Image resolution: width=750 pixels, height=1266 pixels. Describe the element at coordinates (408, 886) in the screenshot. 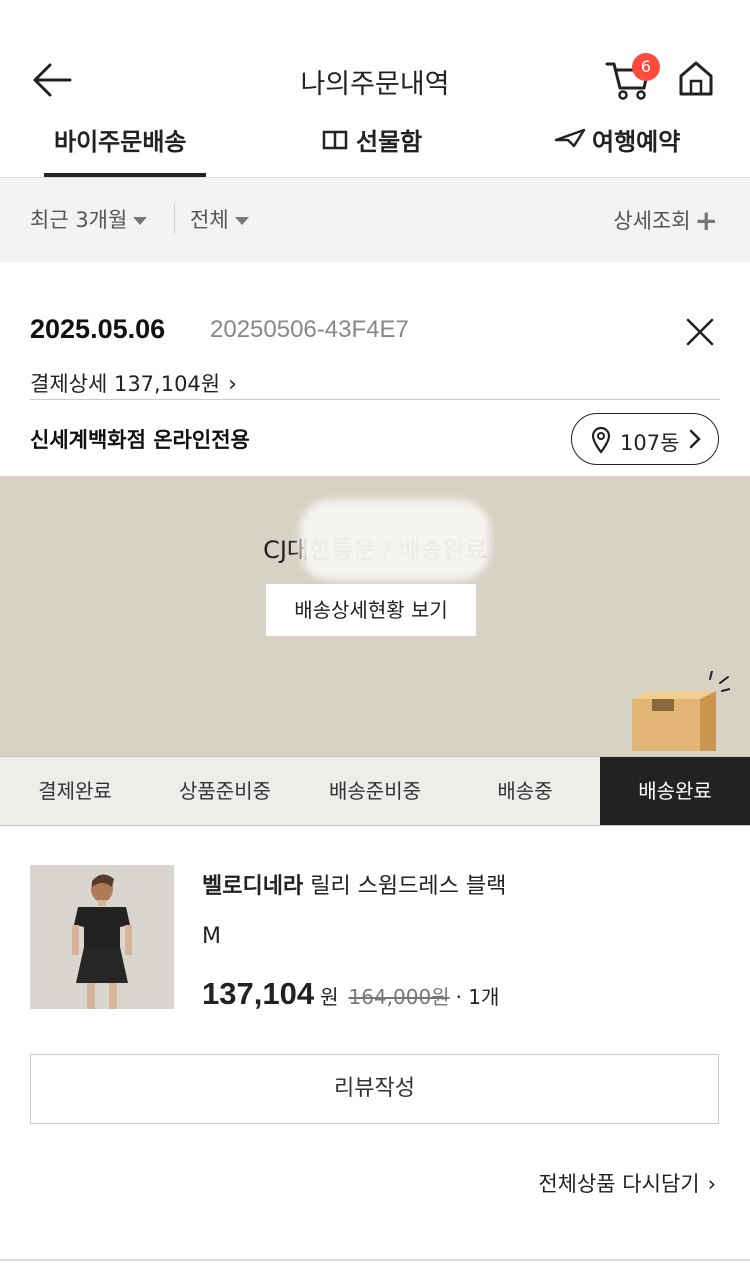

I see `product-title: 릴리 스윔드레스 블랙` at that location.